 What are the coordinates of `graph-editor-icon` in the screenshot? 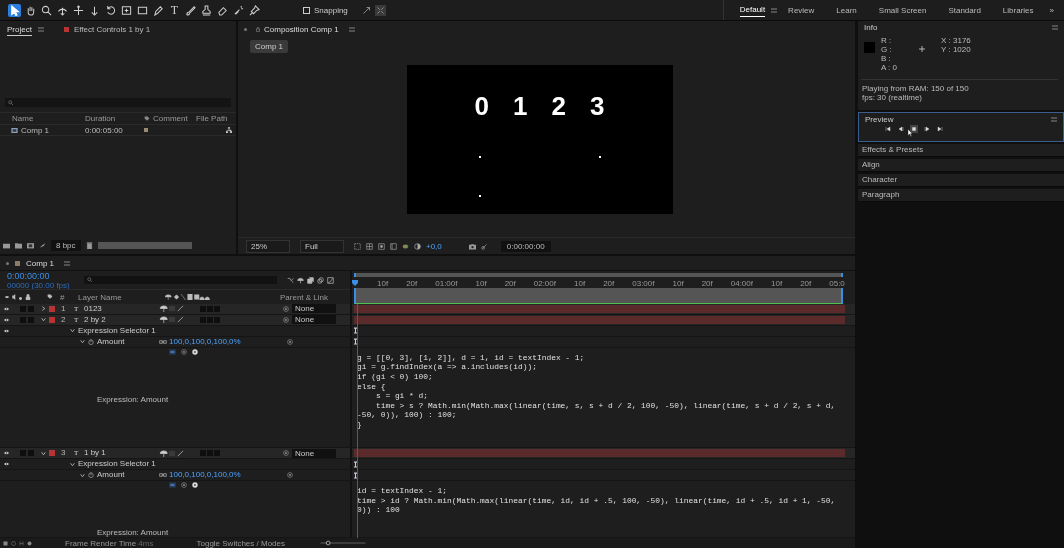 It's located at (330, 280).